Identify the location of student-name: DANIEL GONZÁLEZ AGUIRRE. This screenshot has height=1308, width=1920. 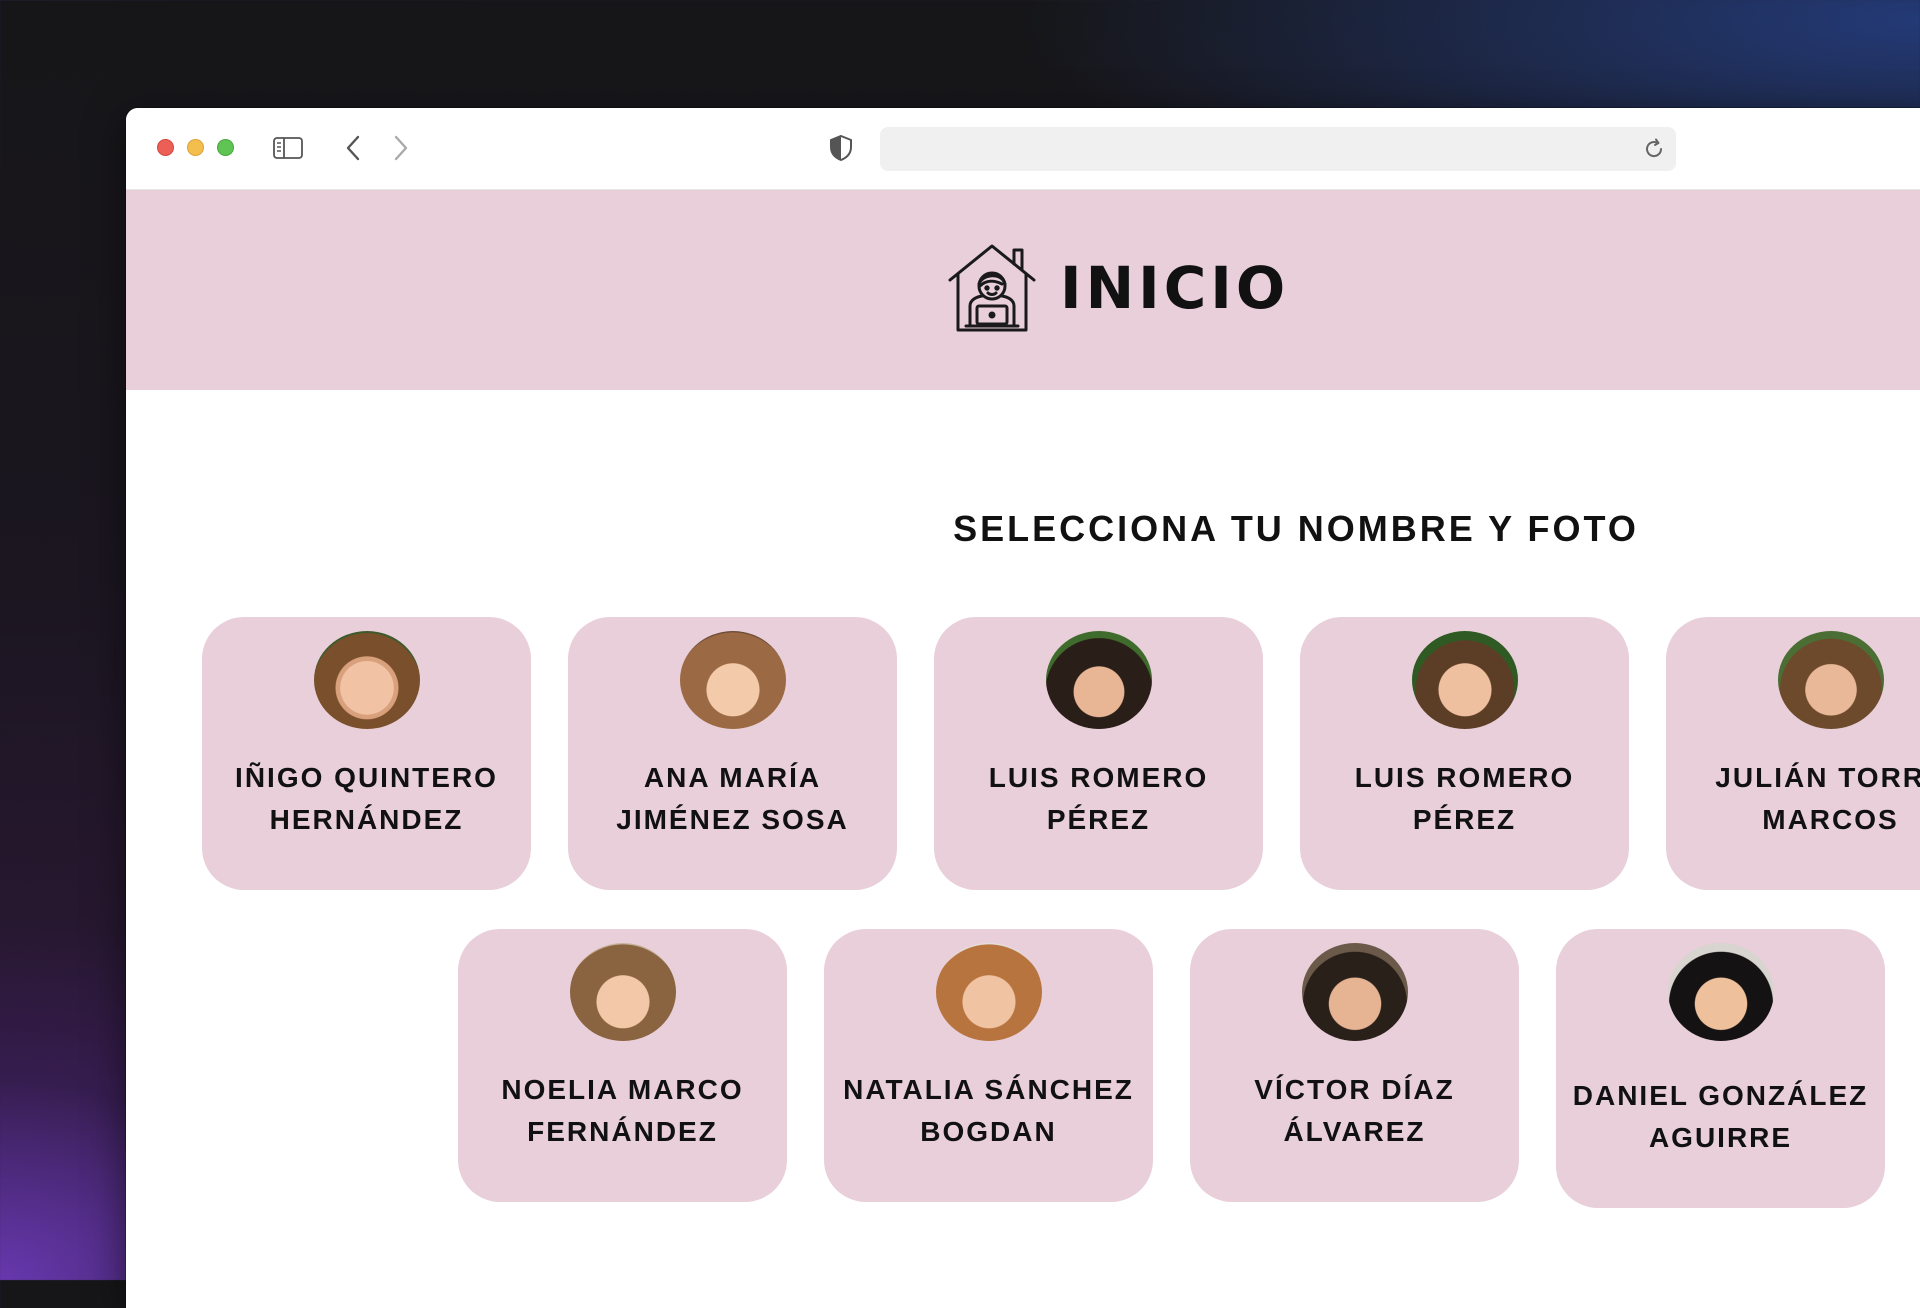
(1720, 1116).